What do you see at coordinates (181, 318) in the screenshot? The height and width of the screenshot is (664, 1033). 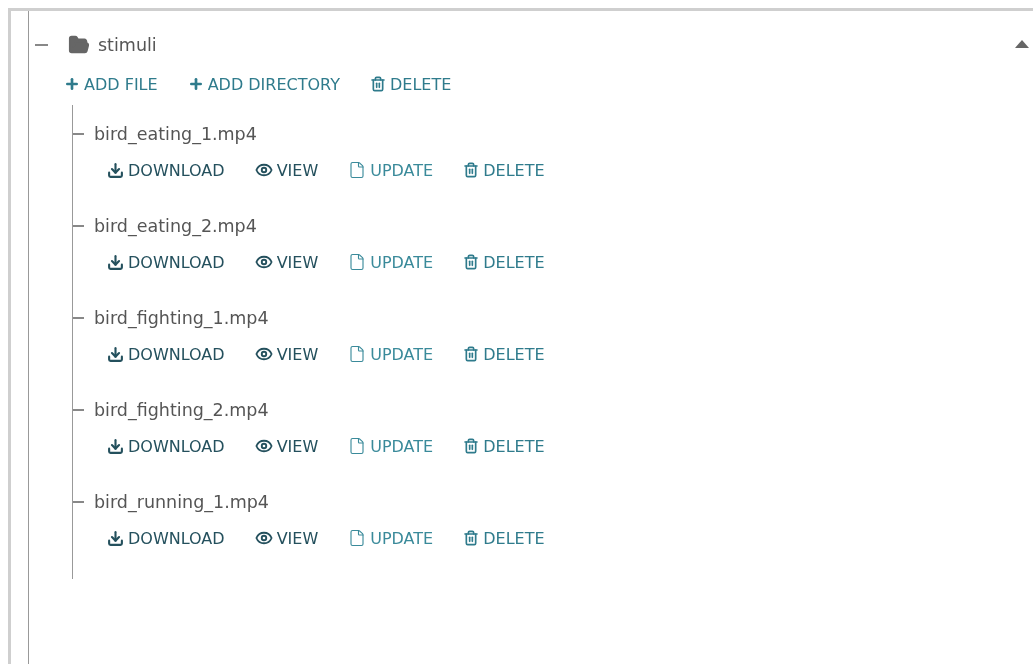 I see `file-name: bird_fighting_1.mp4` at bounding box center [181, 318].